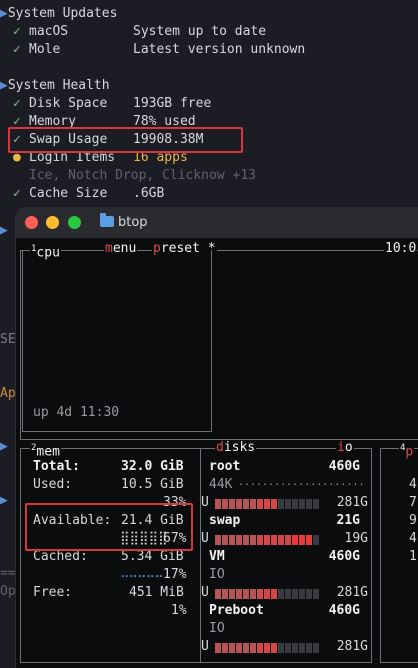 The width and height of the screenshot is (418, 668). What do you see at coordinates (356, 538) in the screenshot?
I see `disk-used-value: 19G` at bounding box center [356, 538].